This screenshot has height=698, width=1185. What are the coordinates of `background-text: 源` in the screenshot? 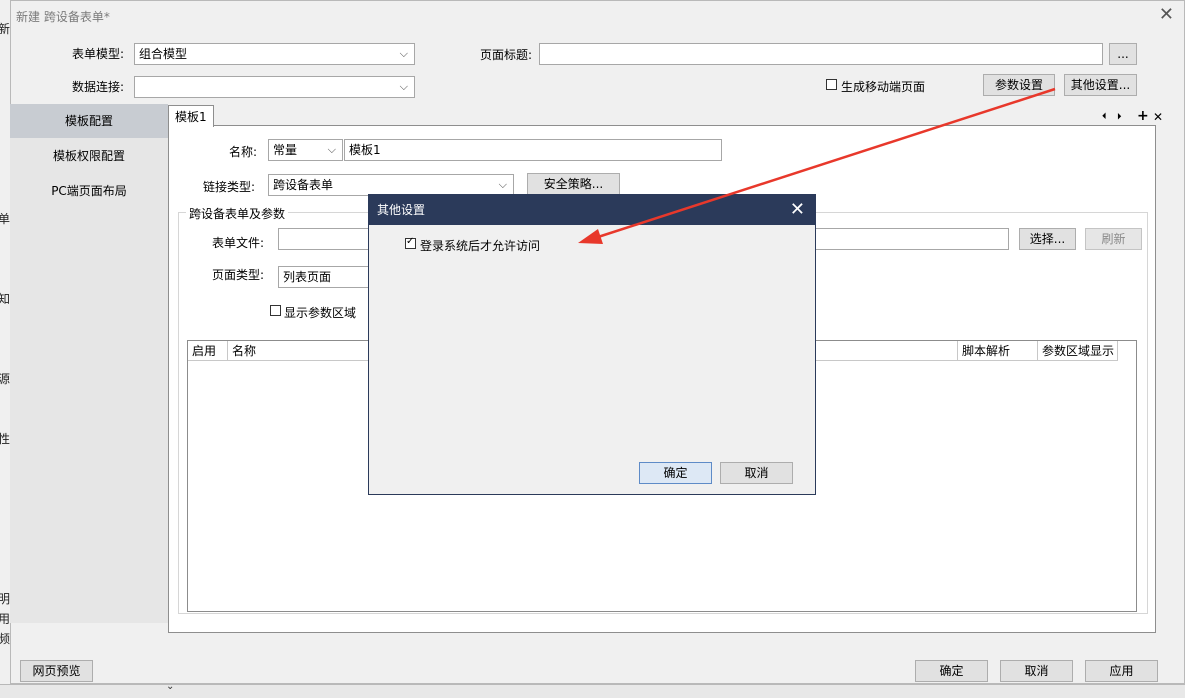 It's located at (5, 379).